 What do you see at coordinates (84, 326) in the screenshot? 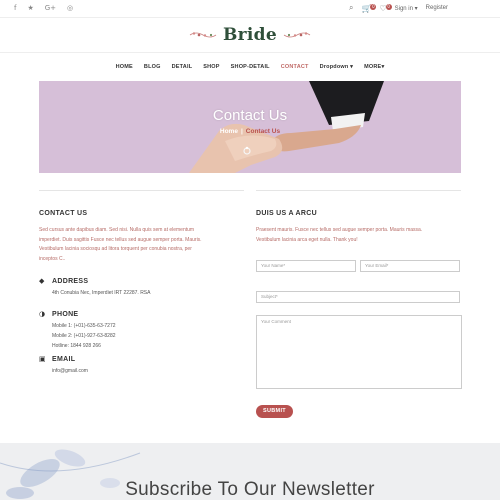
I see `phone-mobile-1: Mobile 1: (+01)-635-63-7272` at bounding box center [84, 326].